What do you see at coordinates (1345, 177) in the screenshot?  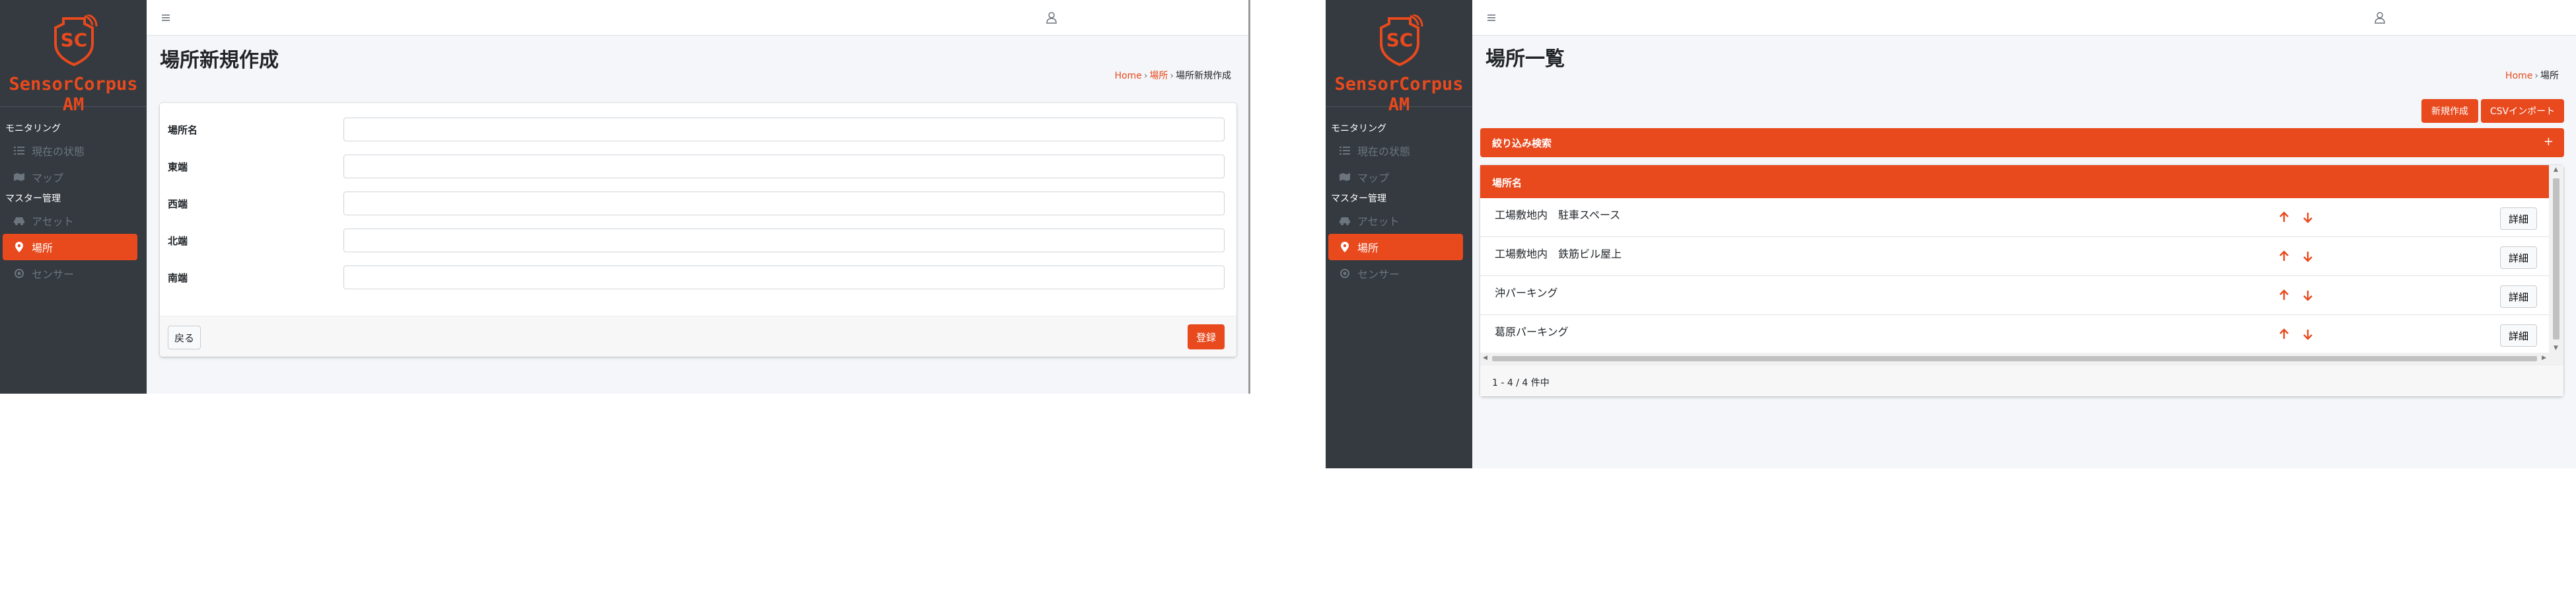 I see `map-icon` at bounding box center [1345, 177].